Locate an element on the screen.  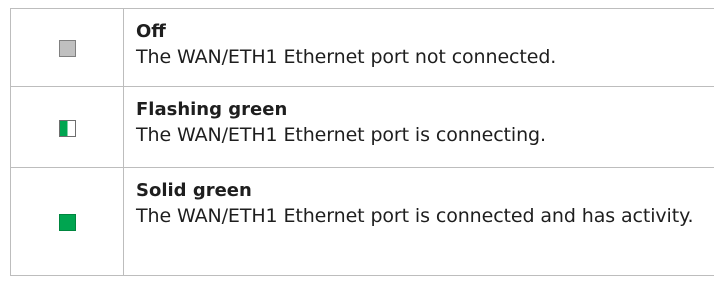
led-solid-green-icon is located at coordinates (67, 222).